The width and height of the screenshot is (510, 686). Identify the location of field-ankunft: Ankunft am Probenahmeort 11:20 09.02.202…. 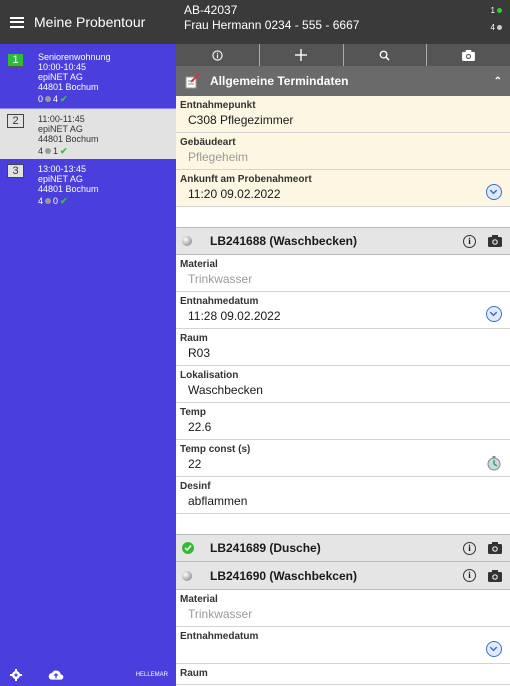
(343, 188).